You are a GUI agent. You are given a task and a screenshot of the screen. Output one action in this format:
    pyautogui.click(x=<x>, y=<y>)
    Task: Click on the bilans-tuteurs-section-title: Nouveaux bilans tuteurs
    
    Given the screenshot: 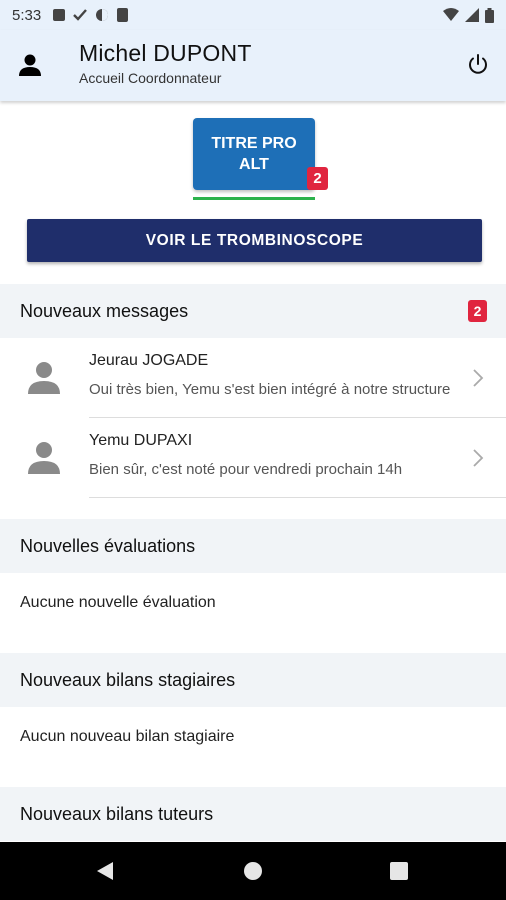 What is the action you would take?
    pyautogui.click(x=117, y=813)
    